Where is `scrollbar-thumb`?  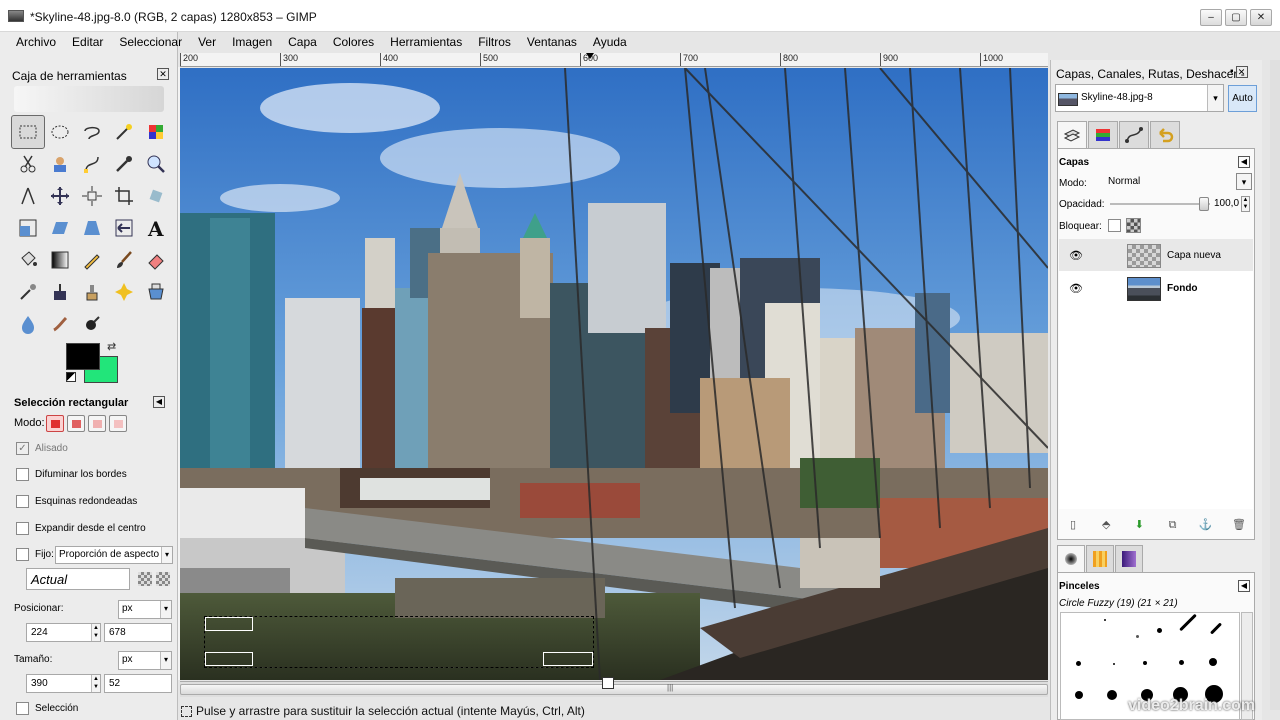
scrollbar-thumb is located at coordinates (614, 689).